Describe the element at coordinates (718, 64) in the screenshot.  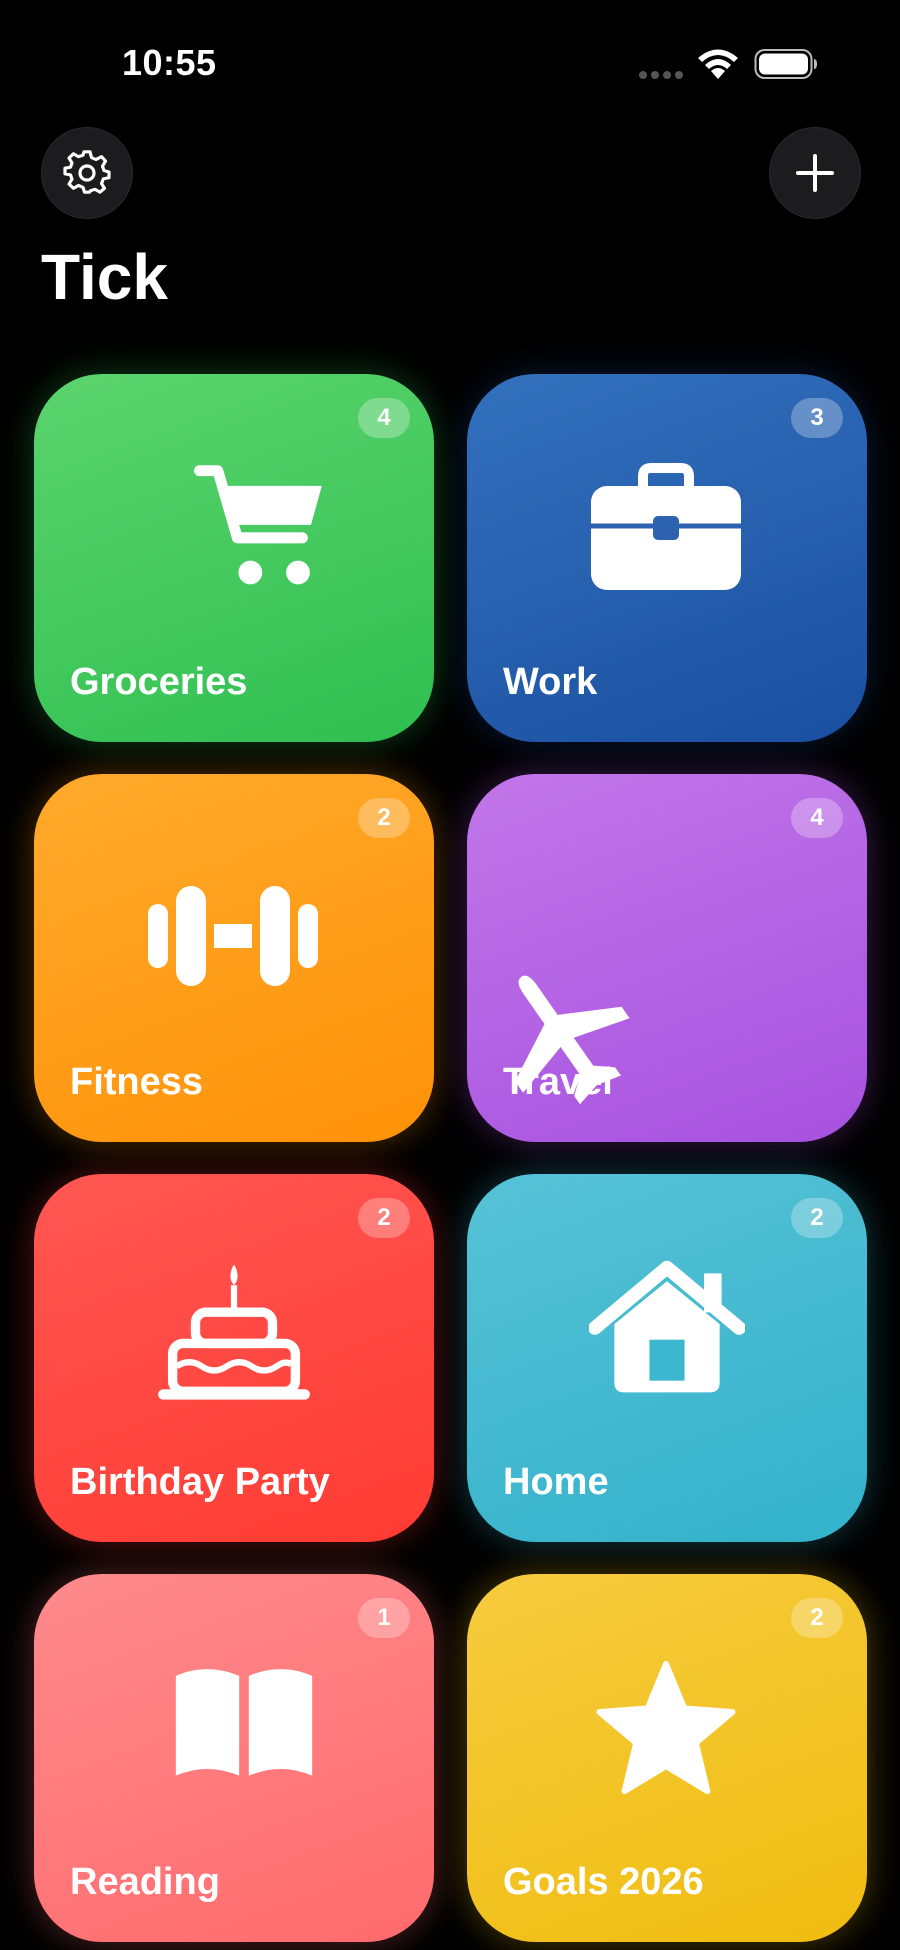
I see `wifi-icon` at that location.